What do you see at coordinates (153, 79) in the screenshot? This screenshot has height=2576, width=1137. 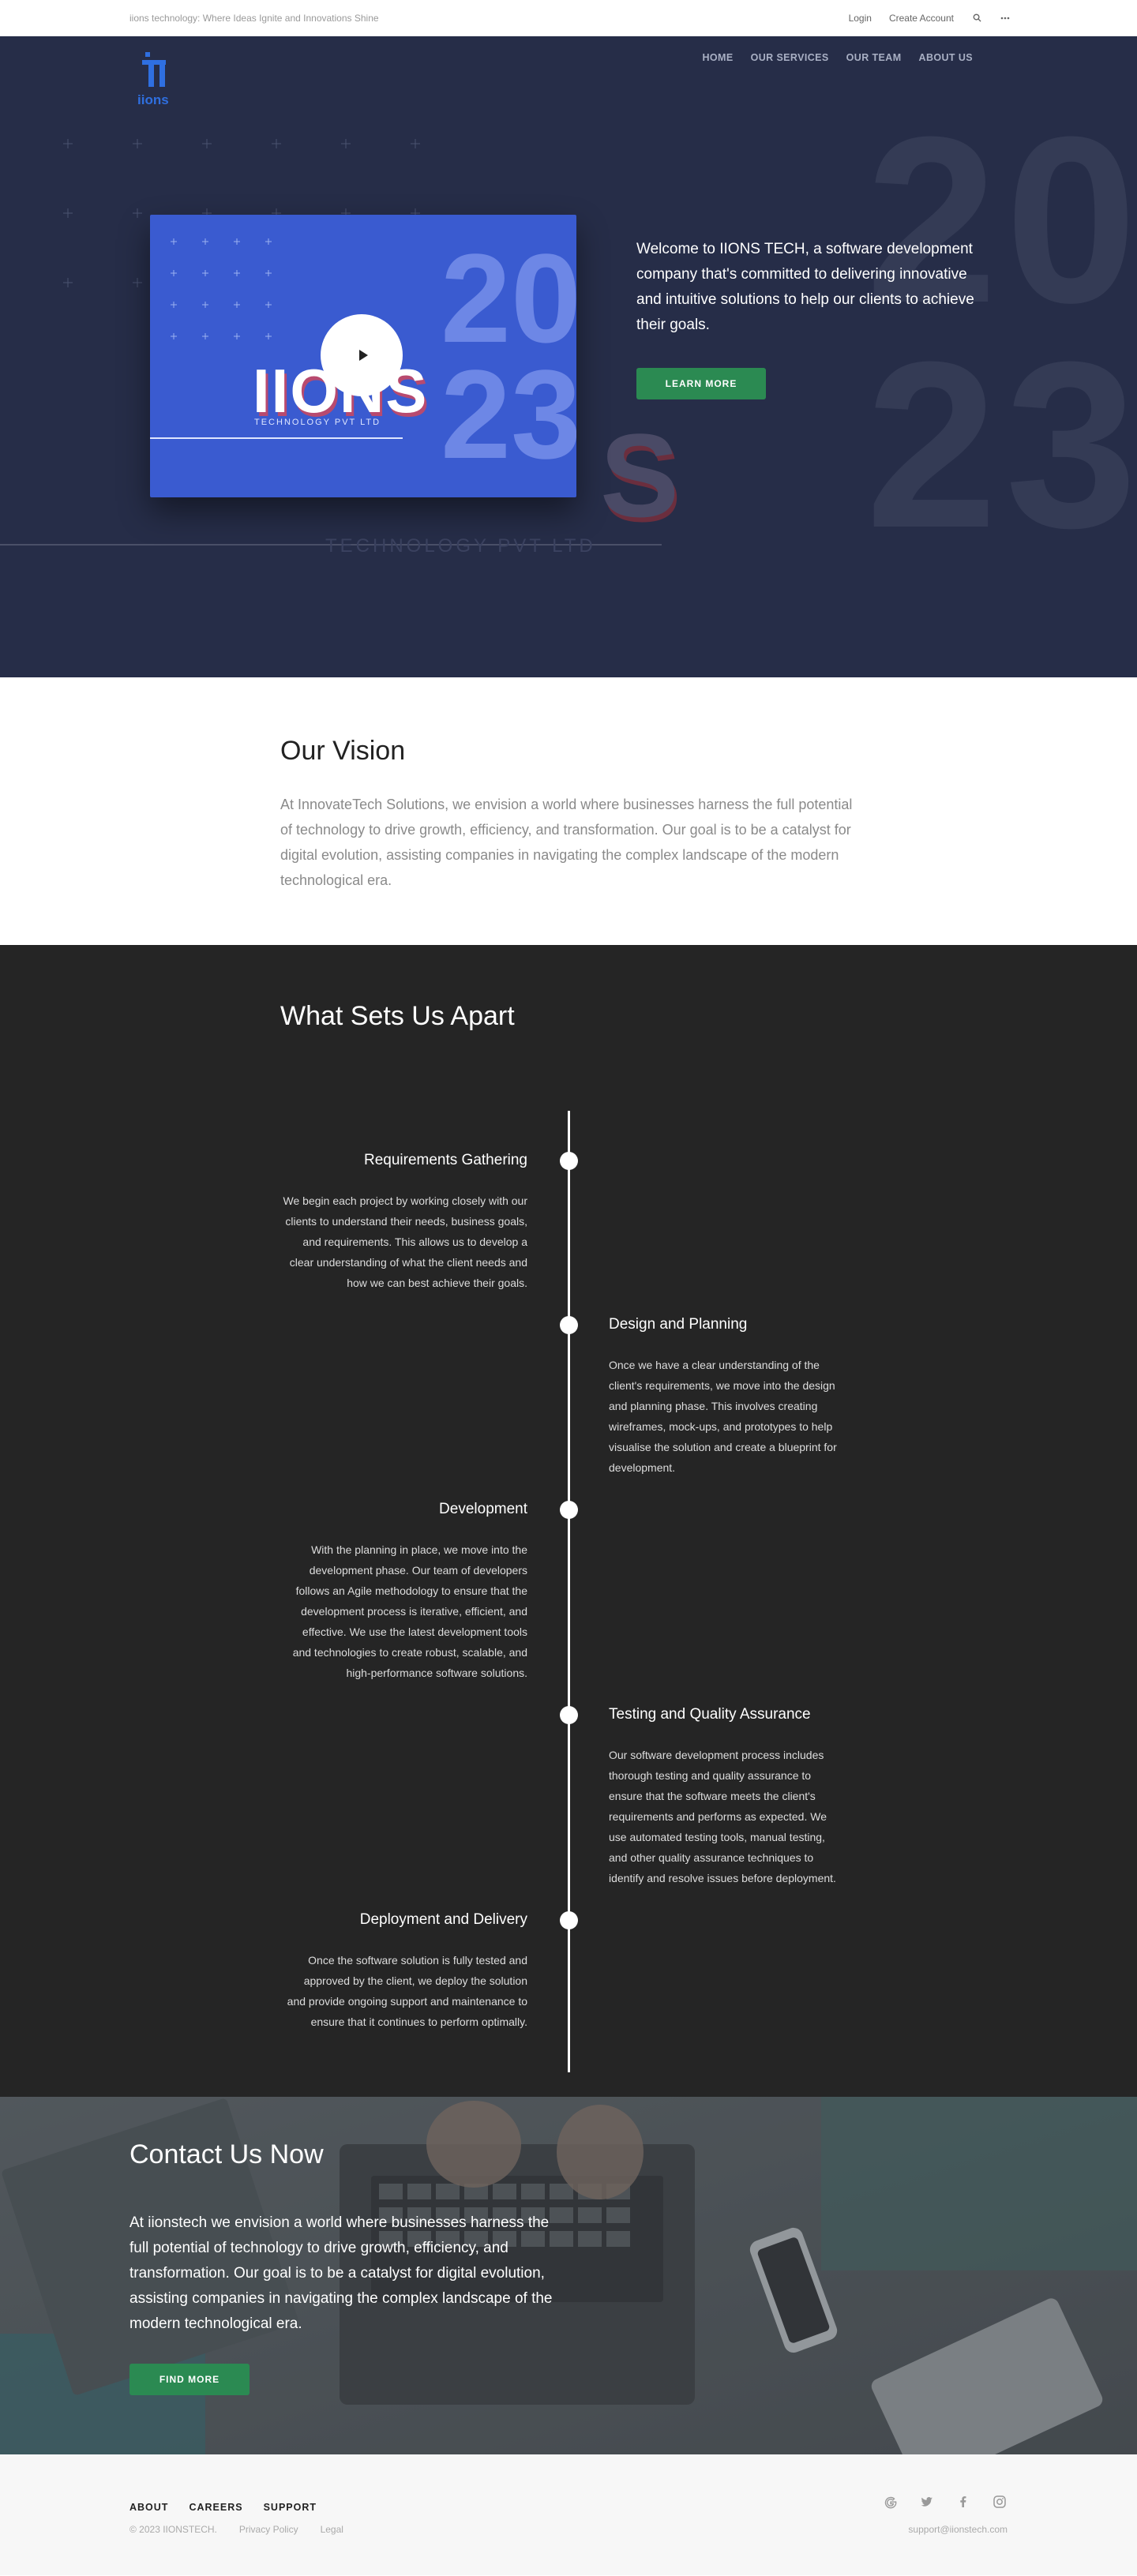 I see `iions-logo-mark: iions` at bounding box center [153, 79].